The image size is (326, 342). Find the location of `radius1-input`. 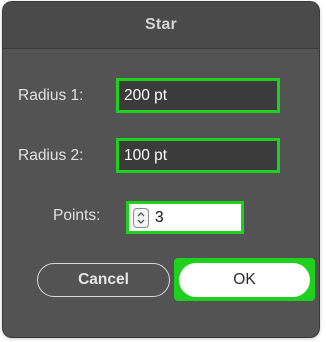

radius1-input is located at coordinates (200, 95).